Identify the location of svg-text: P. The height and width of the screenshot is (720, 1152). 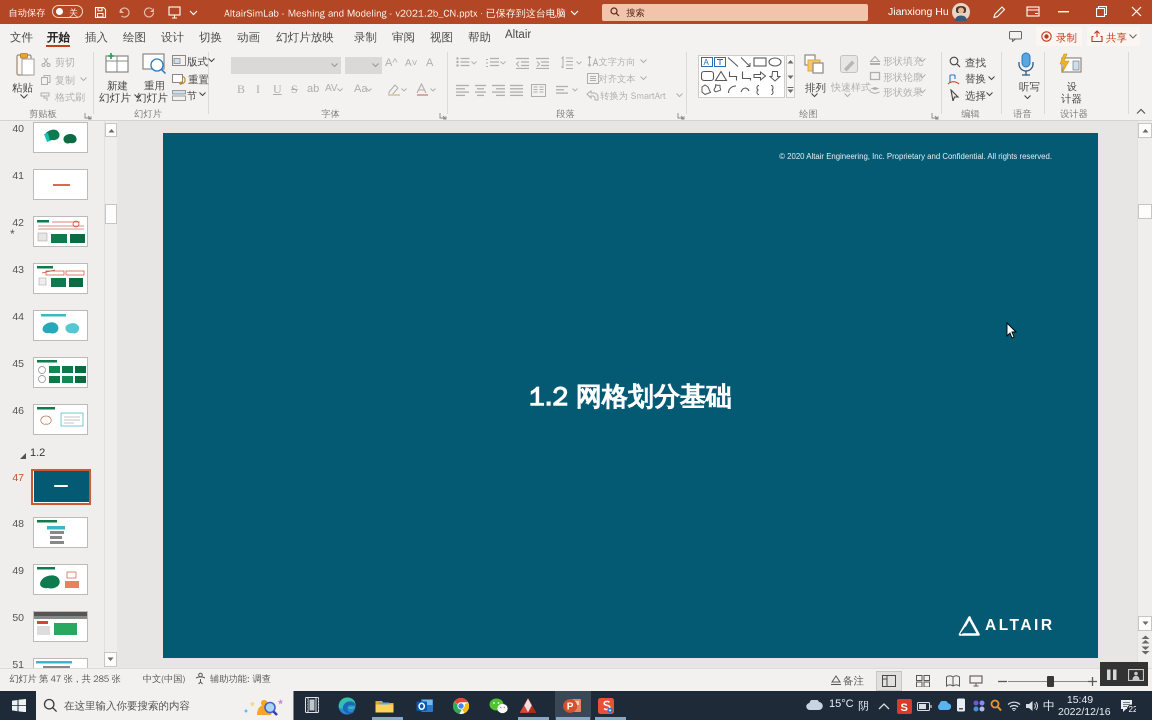
(570, 707).